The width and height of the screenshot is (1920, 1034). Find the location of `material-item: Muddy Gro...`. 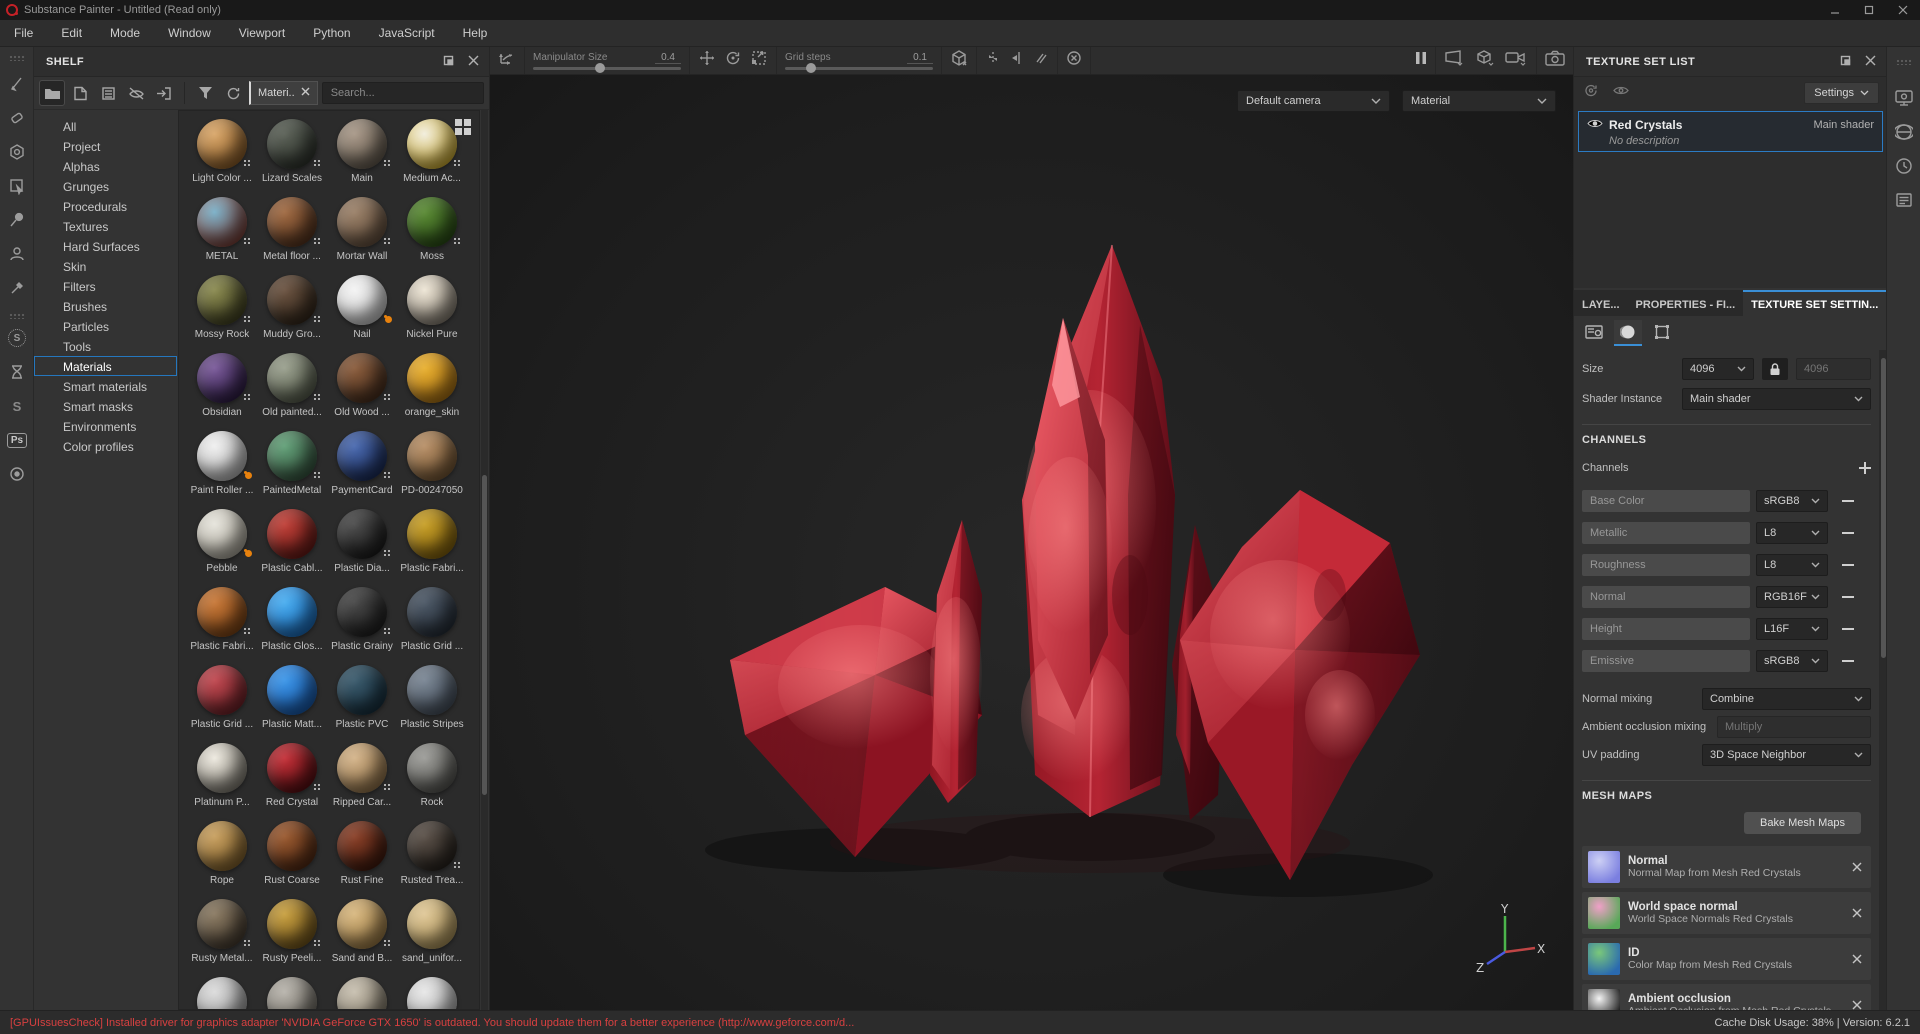

material-item: Muddy Gro... is located at coordinates (292, 314).